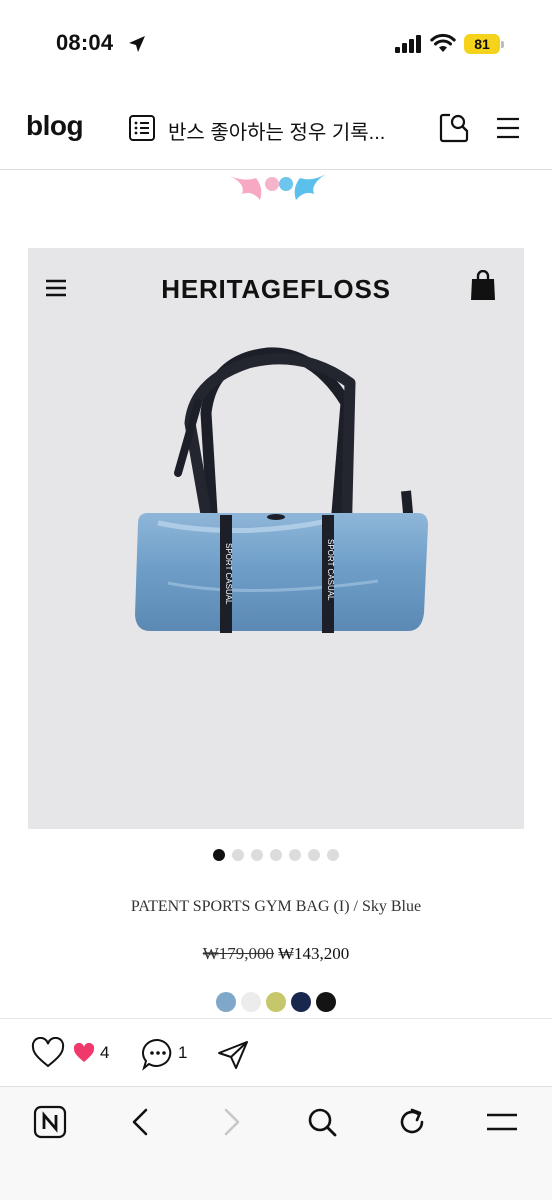 Image resolution: width=552 pixels, height=1200 pixels. What do you see at coordinates (408, 44) in the screenshot?
I see `signal-icon` at bounding box center [408, 44].